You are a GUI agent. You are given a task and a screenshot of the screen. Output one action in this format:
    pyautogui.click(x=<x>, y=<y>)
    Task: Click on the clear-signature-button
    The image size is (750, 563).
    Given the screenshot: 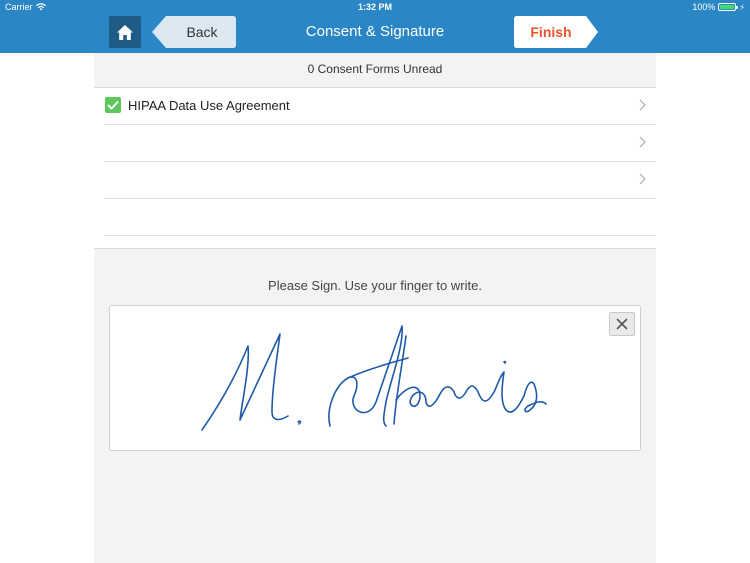 What is the action you would take?
    pyautogui.click(x=622, y=324)
    